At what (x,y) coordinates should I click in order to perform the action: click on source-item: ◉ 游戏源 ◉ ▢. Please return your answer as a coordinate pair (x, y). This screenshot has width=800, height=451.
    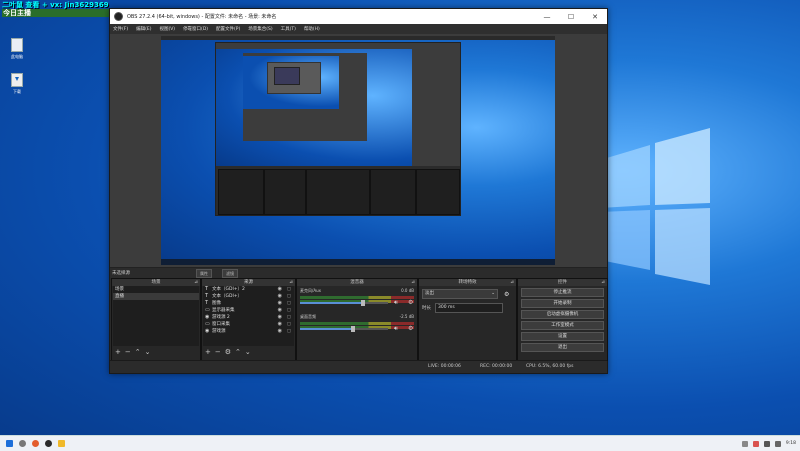
    Looking at the image, I should click on (248, 331).